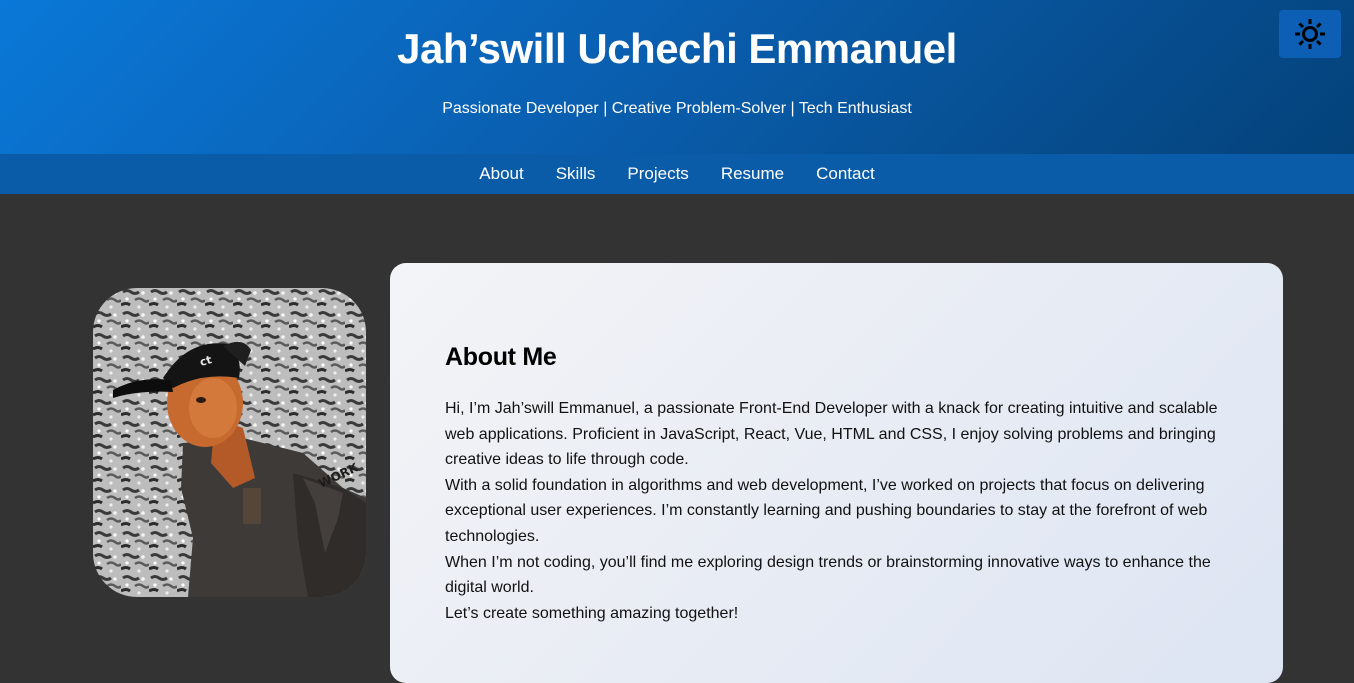  What do you see at coordinates (501, 357) in the screenshot?
I see `about-heading: About Me` at bounding box center [501, 357].